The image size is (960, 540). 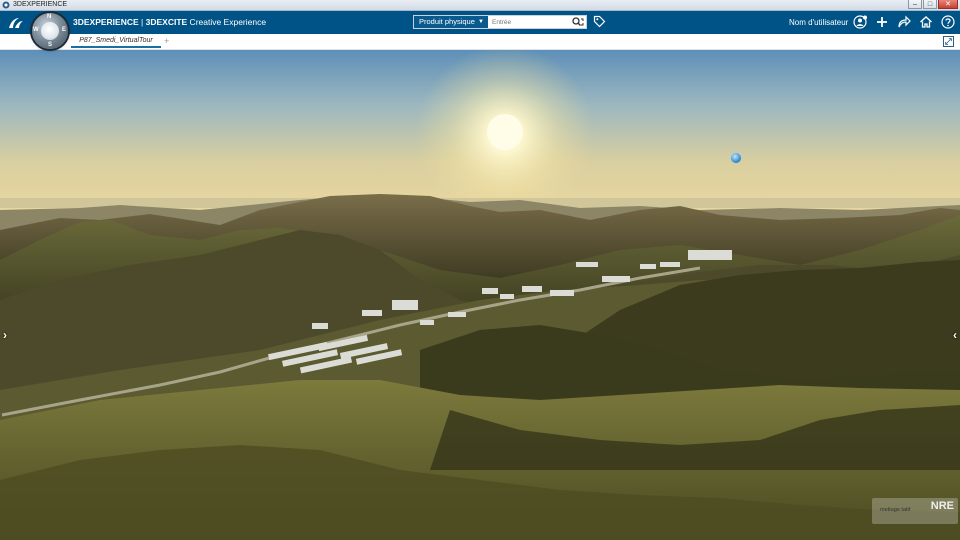 What do you see at coordinates (948, 22) in the screenshot?
I see `help-icon` at bounding box center [948, 22].